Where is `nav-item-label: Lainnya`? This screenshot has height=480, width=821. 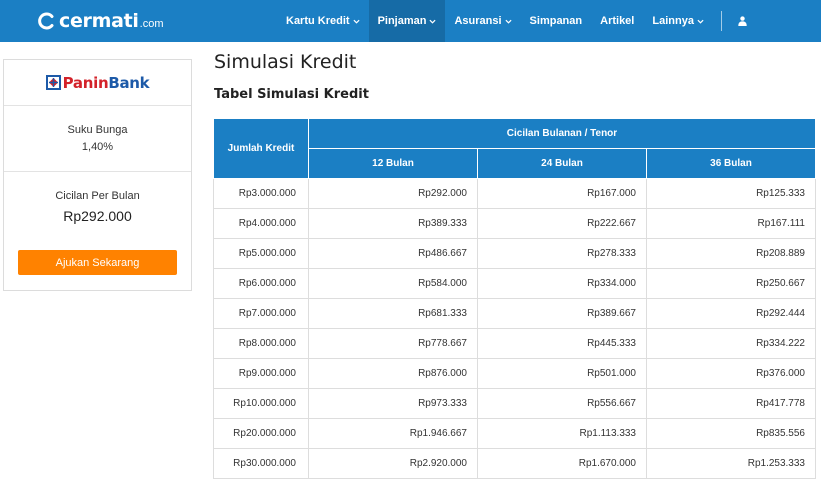 nav-item-label: Lainnya is located at coordinates (673, 21).